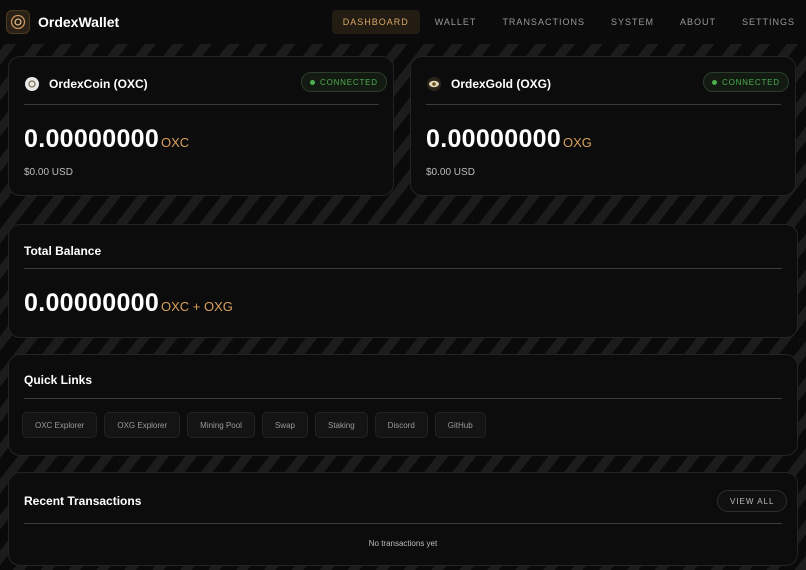 This screenshot has height=570, width=806. I want to click on oxc-usd-value: $0.00 USD, so click(48, 172).